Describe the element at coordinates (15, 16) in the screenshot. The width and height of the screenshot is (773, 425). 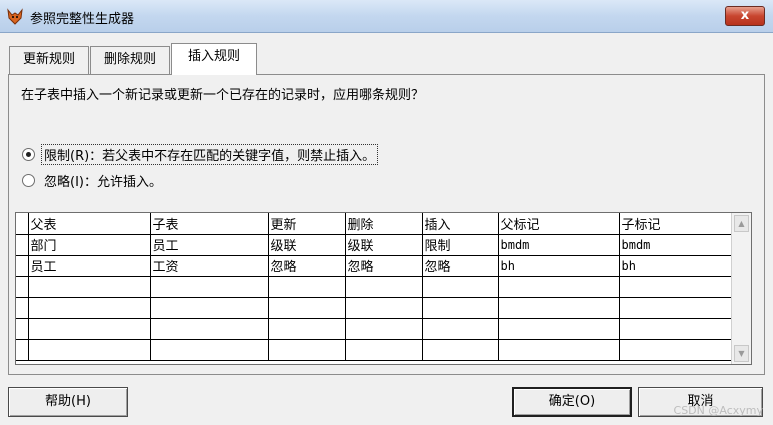
I see `fox-app-icon` at that location.